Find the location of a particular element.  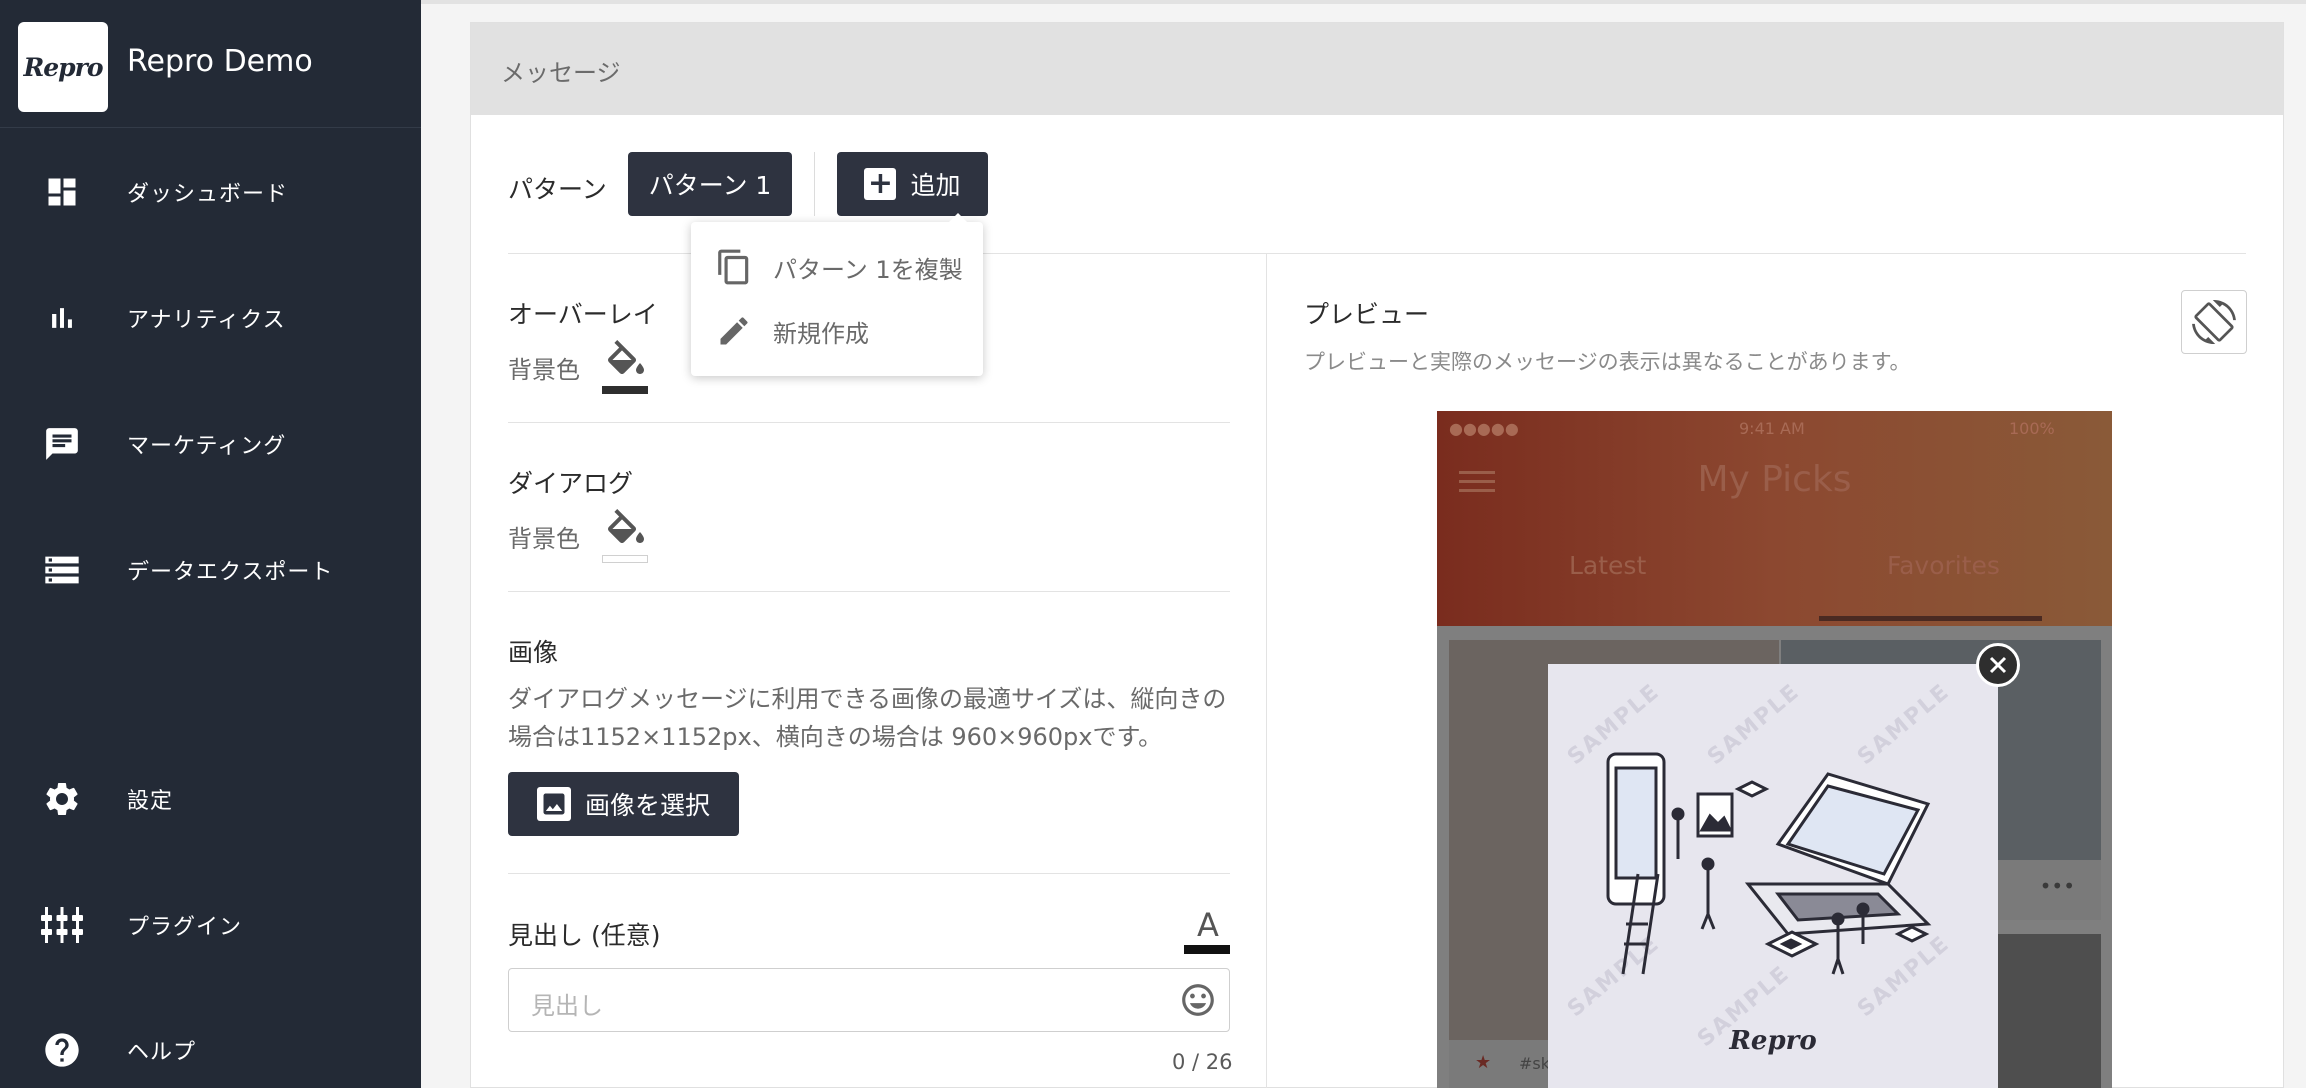

sidebar-item-label: 設定 is located at coordinates (150, 801).